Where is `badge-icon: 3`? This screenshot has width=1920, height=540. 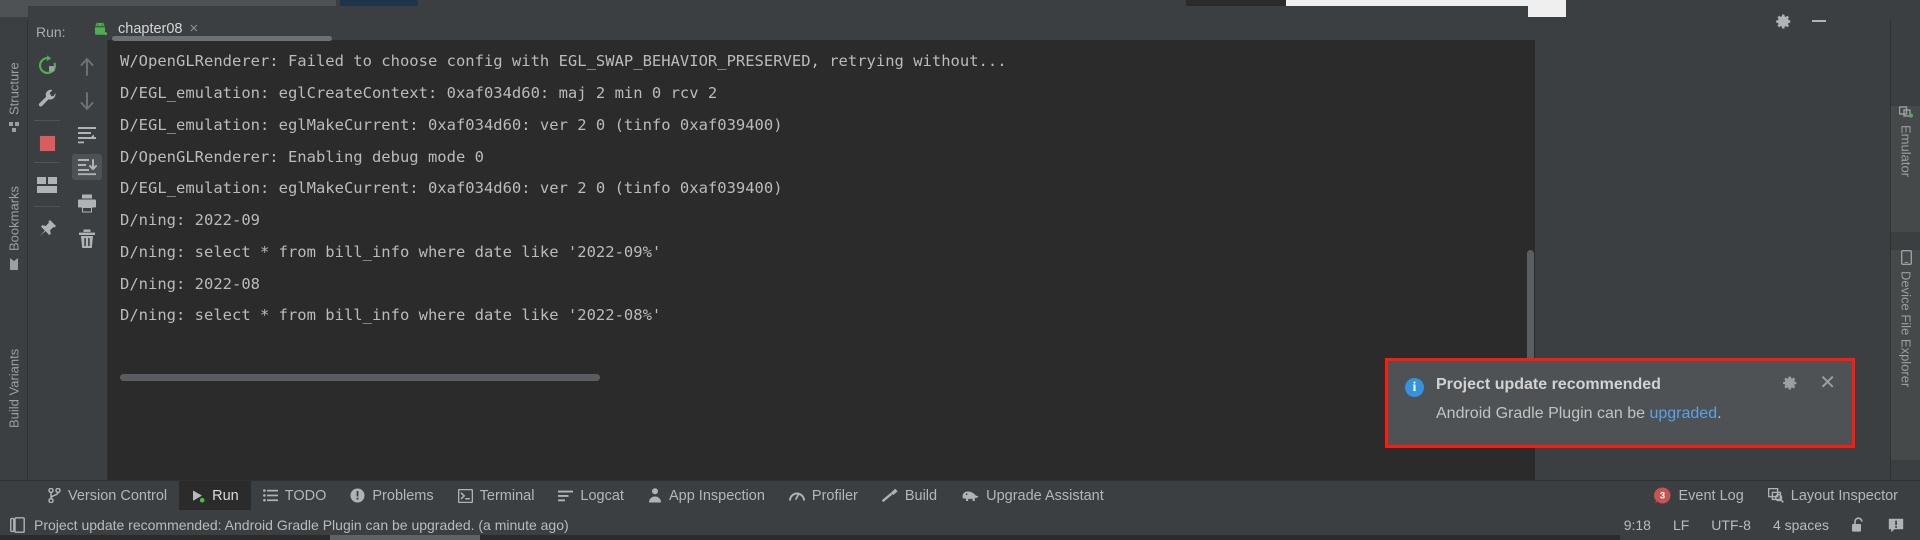
badge-icon: 3 is located at coordinates (1662, 495).